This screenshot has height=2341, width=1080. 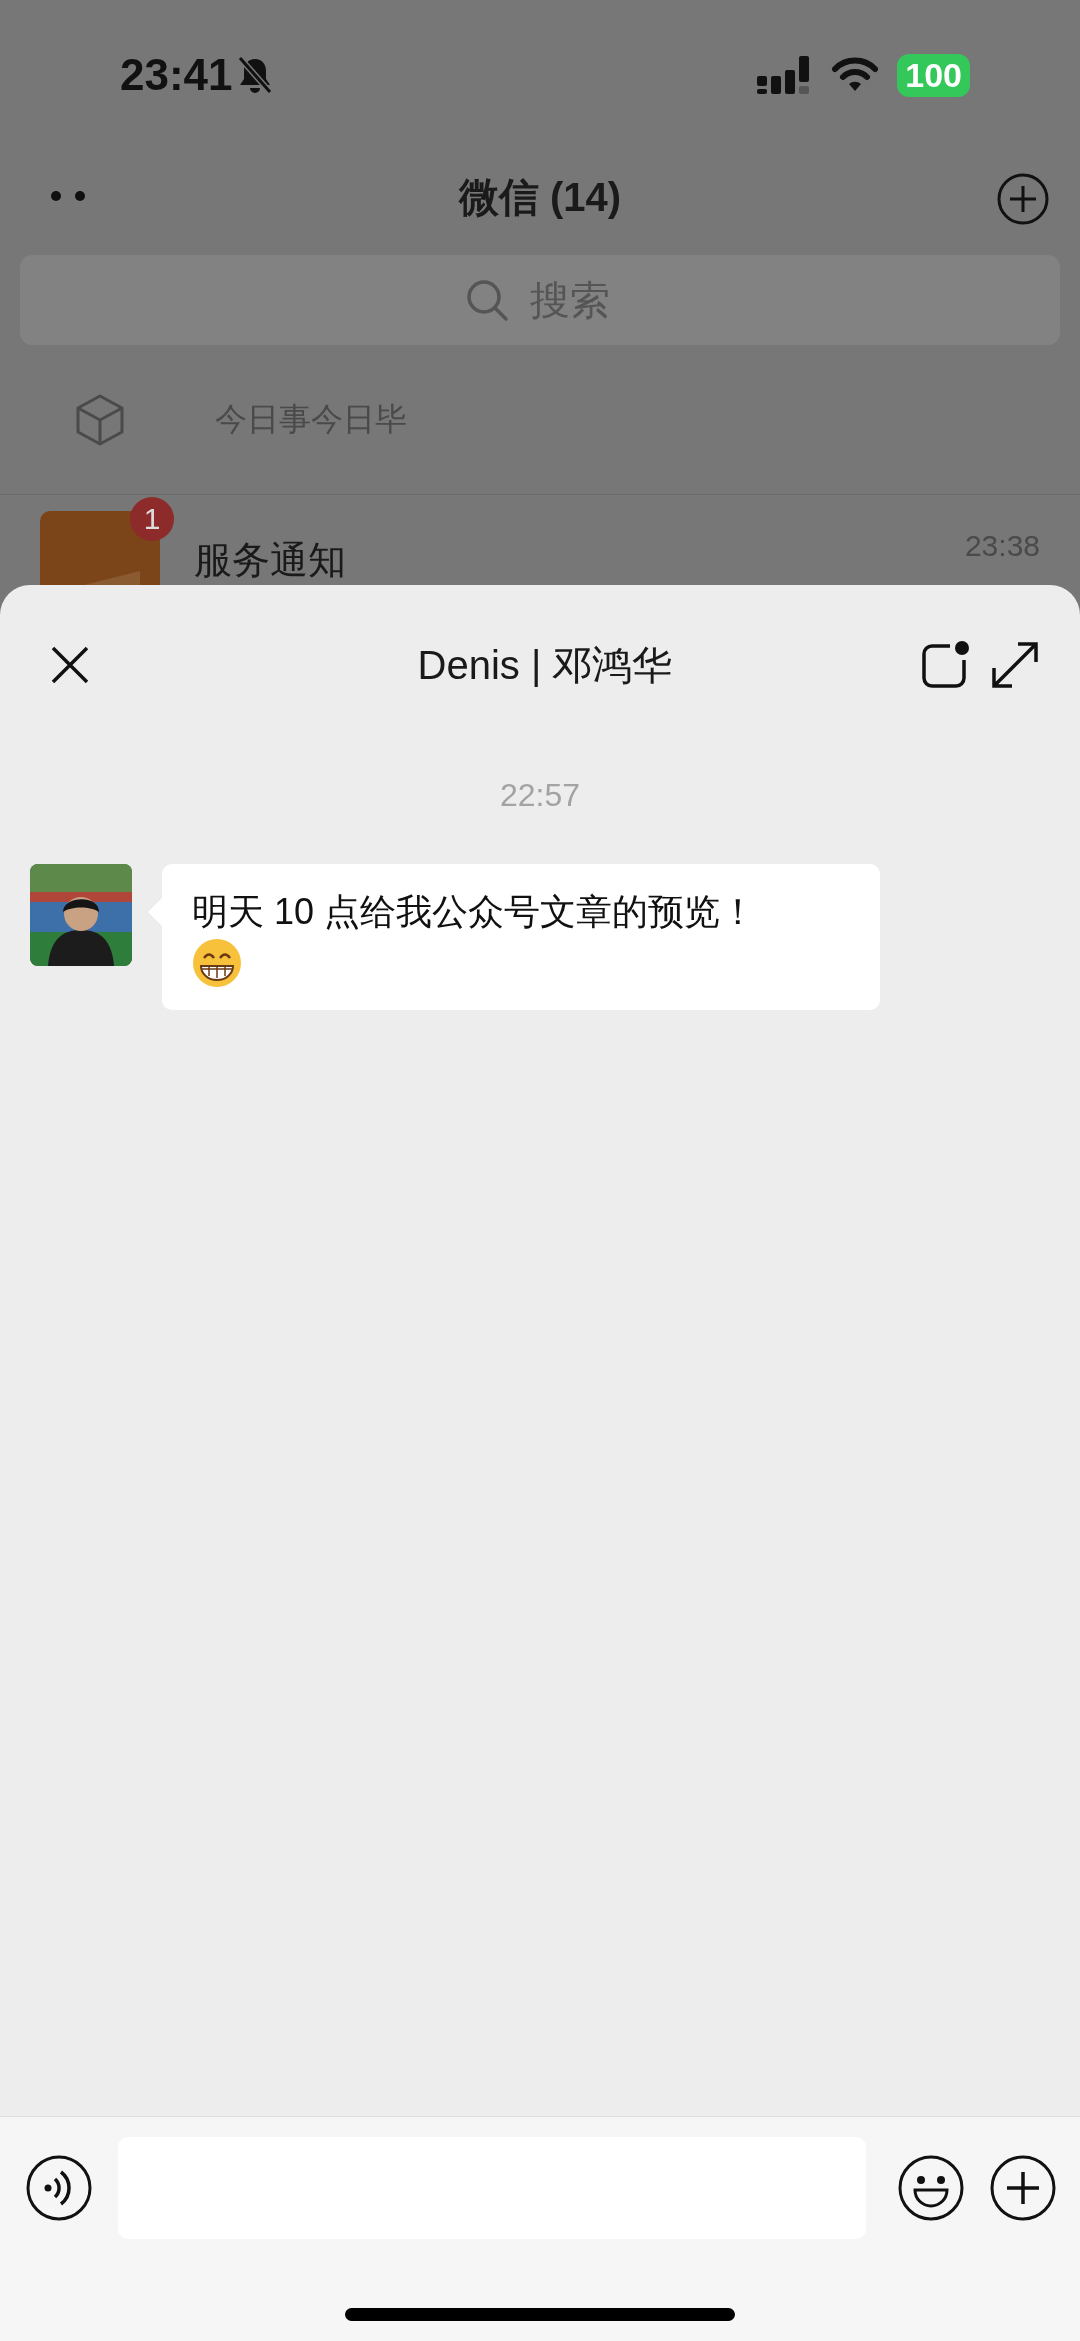 What do you see at coordinates (487, 300) in the screenshot?
I see `search-icon` at bounding box center [487, 300].